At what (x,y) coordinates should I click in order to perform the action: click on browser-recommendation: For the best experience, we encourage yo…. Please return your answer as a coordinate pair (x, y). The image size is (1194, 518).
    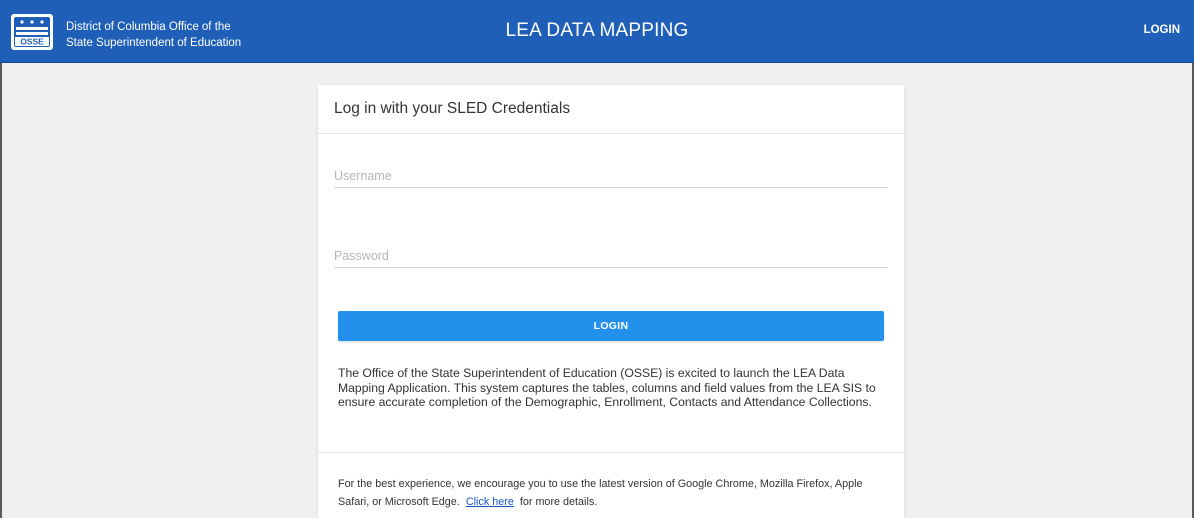
    Looking at the image, I should click on (612, 493).